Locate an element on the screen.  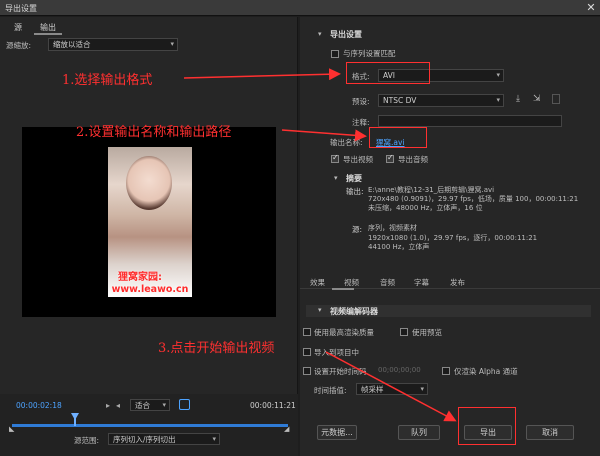
arrow-step1 is located at coordinates (262, 74).